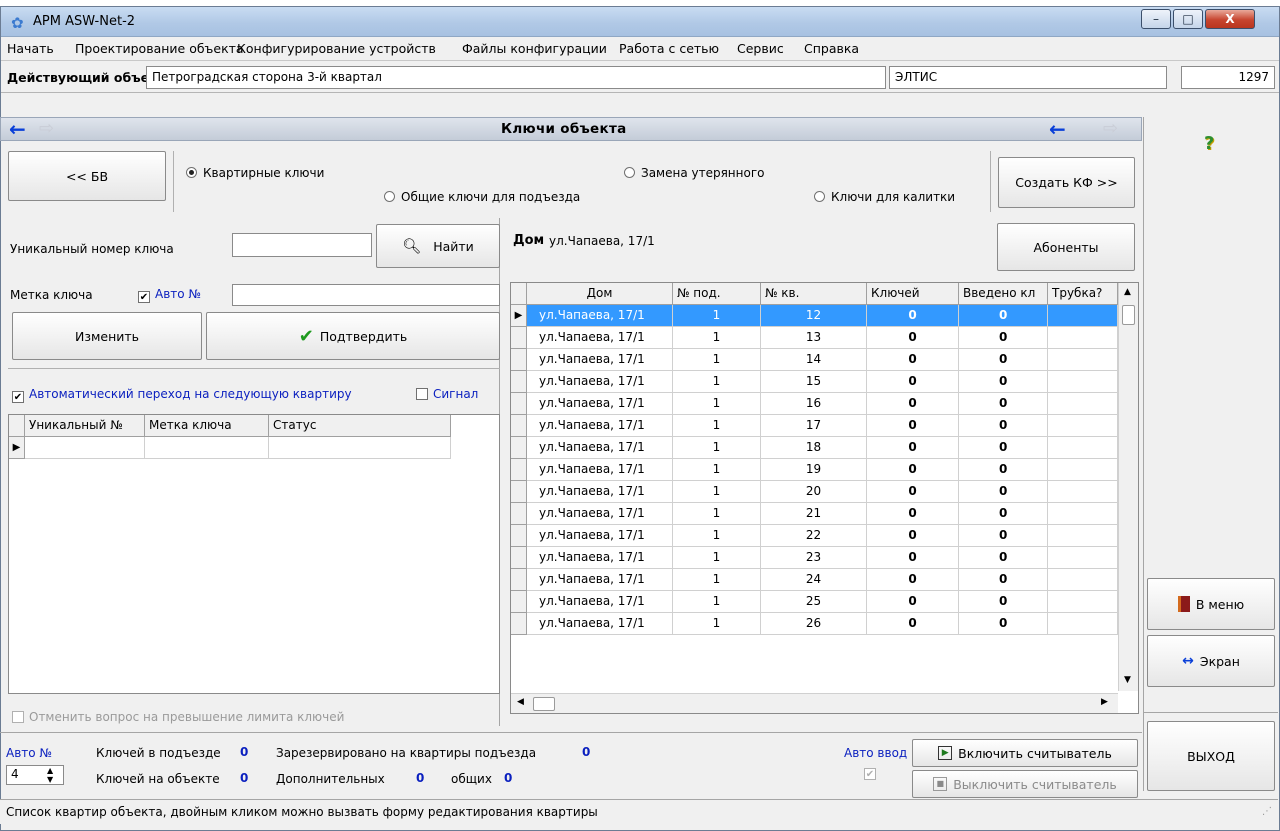 This screenshot has width=1280, height=831. I want to click on horizontal-scrollbar: ◀ ▶, so click(814, 703).